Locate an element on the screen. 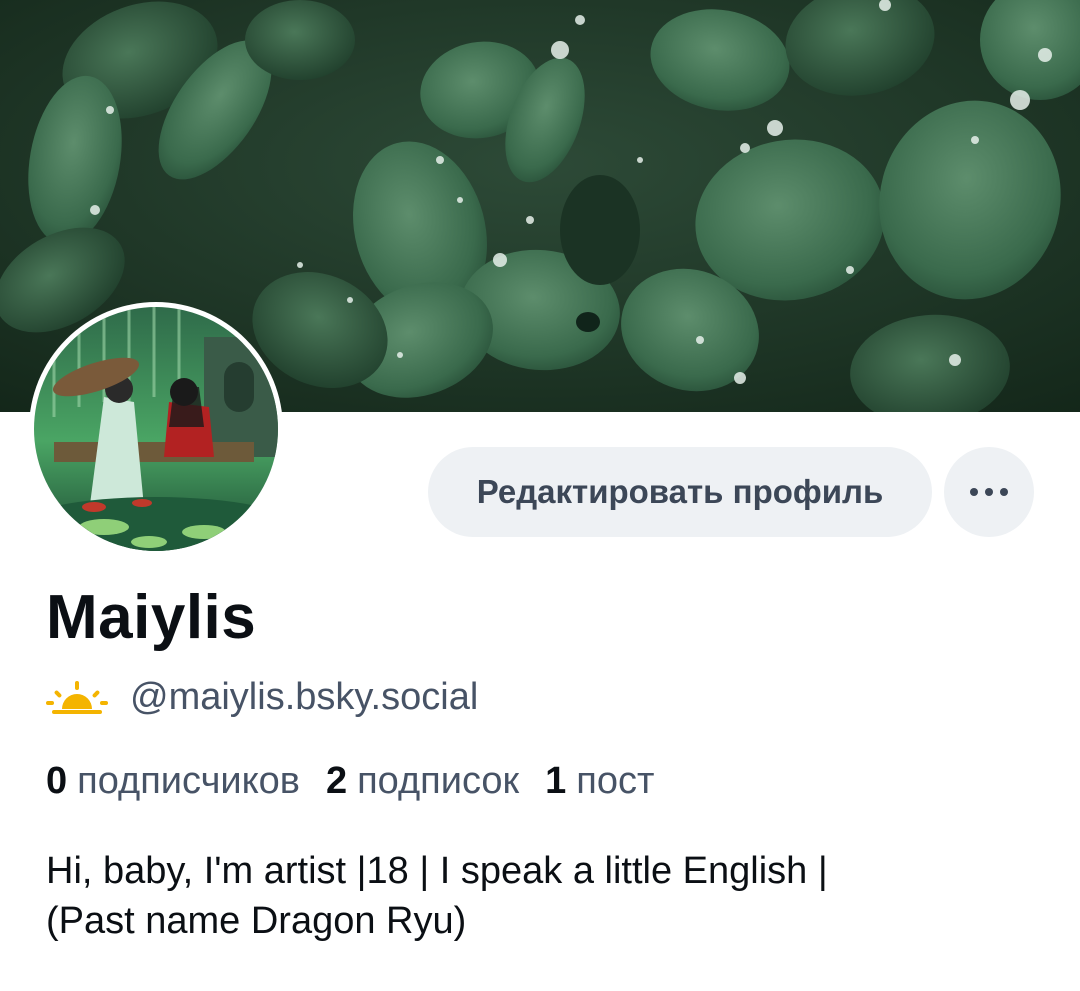 The width and height of the screenshot is (1080, 991). following-label: подписок is located at coordinates (438, 781).